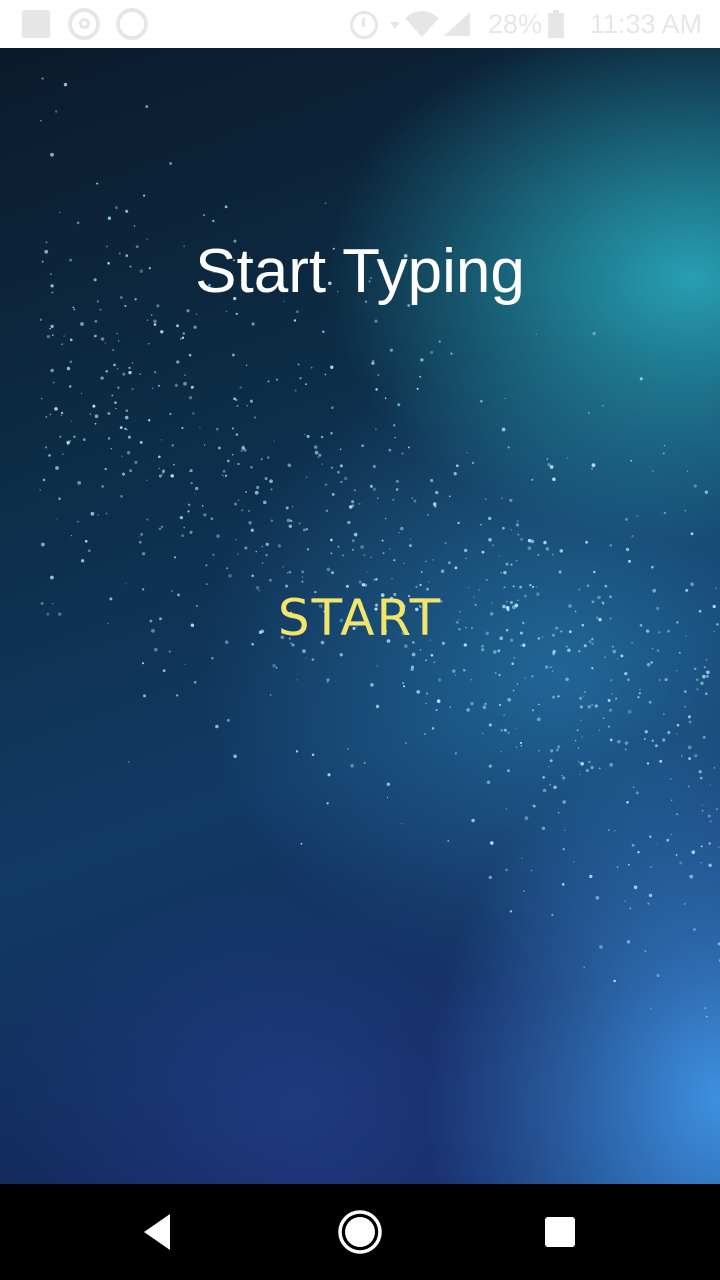  What do you see at coordinates (364, 25) in the screenshot?
I see `alarm-icon` at bounding box center [364, 25].